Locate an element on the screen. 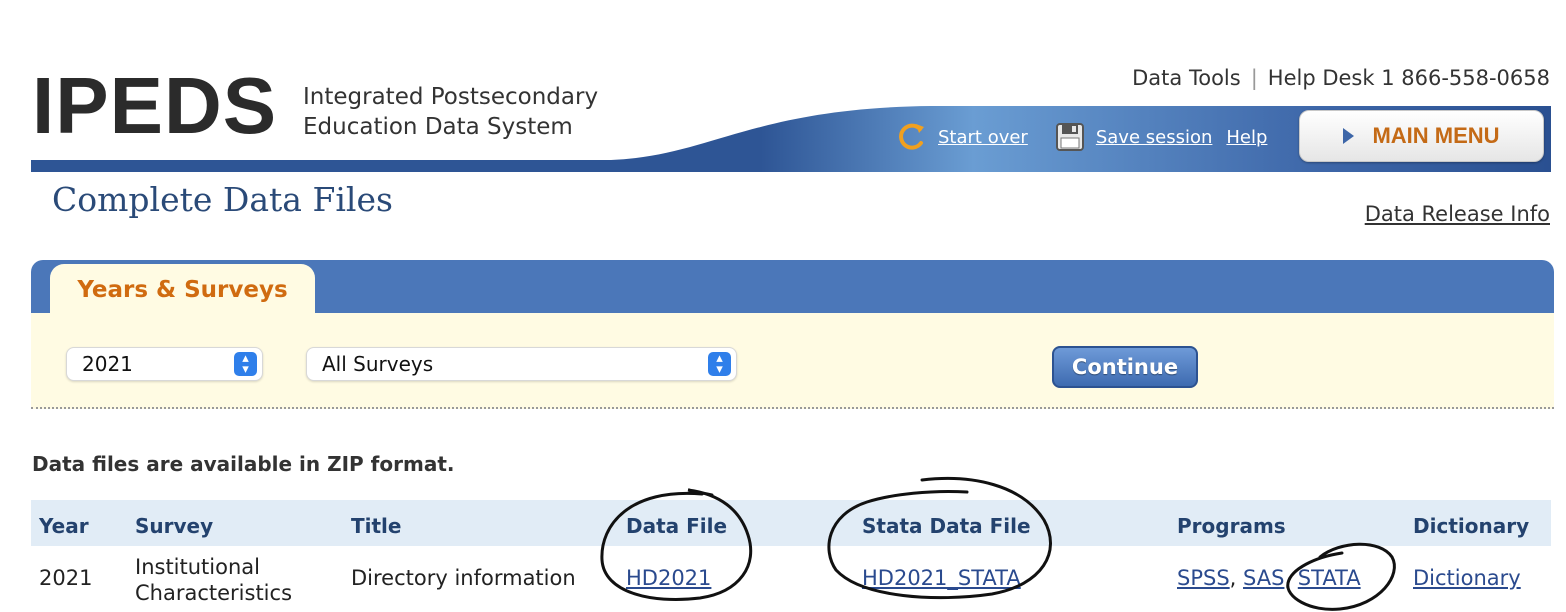  help-desk-text: Help Desk 1 866-558-0658 is located at coordinates (1408, 78).